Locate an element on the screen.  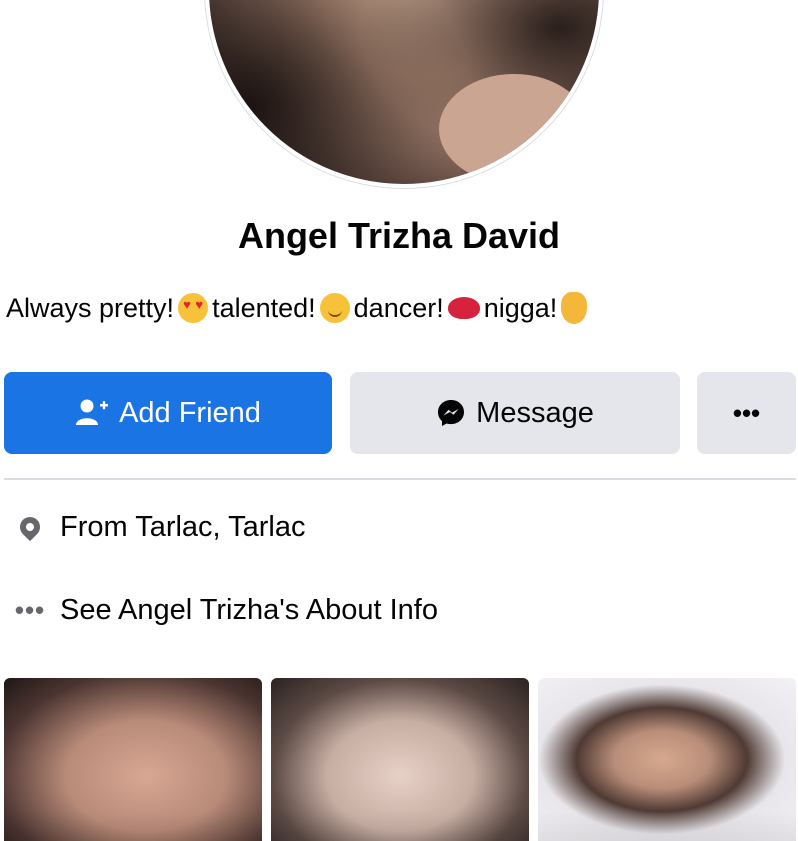
add-friend-button: Add Friend is located at coordinates (168, 413).